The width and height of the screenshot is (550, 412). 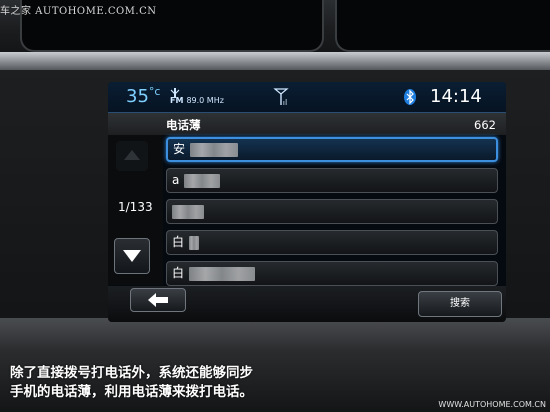 What do you see at coordinates (132, 256) in the screenshot?
I see `triangle-down-icon` at bounding box center [132, 256].